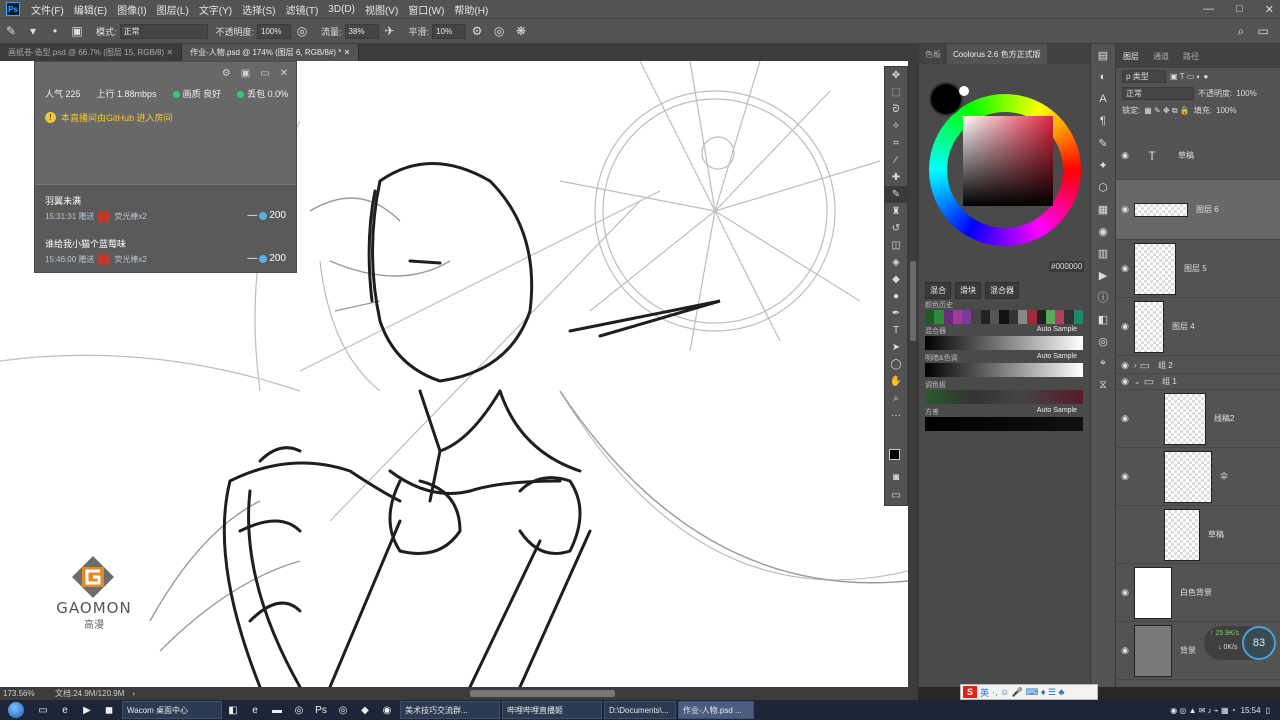  I want to click on minimize-button: —, so click(1208, 9).